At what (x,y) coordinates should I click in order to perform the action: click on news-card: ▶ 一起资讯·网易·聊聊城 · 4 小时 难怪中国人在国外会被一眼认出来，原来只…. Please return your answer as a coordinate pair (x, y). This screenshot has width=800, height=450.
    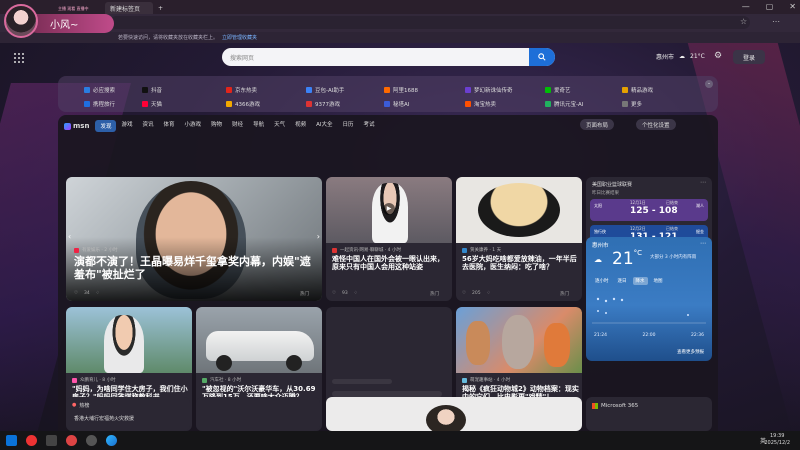
    Looking at the image, I should click on (389, 239).